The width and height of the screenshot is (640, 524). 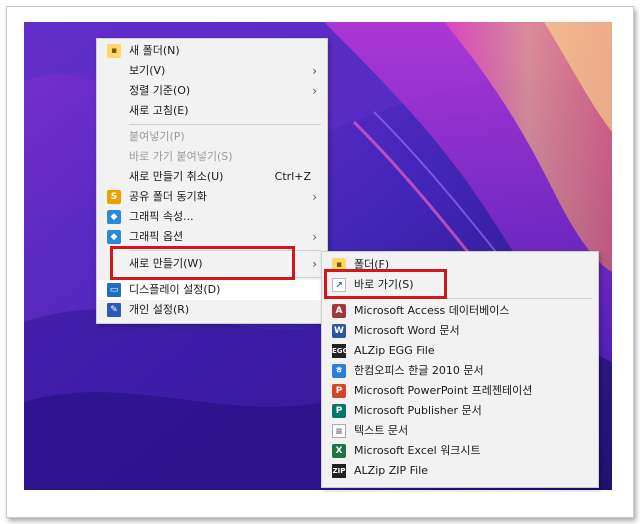 What do you see at coordinates (460, 391) in the screenshot?
I see `submenu-item-powerpoint: P Microsoft PowerPoint 프레젠테이션` at bounding box center [460, 391].